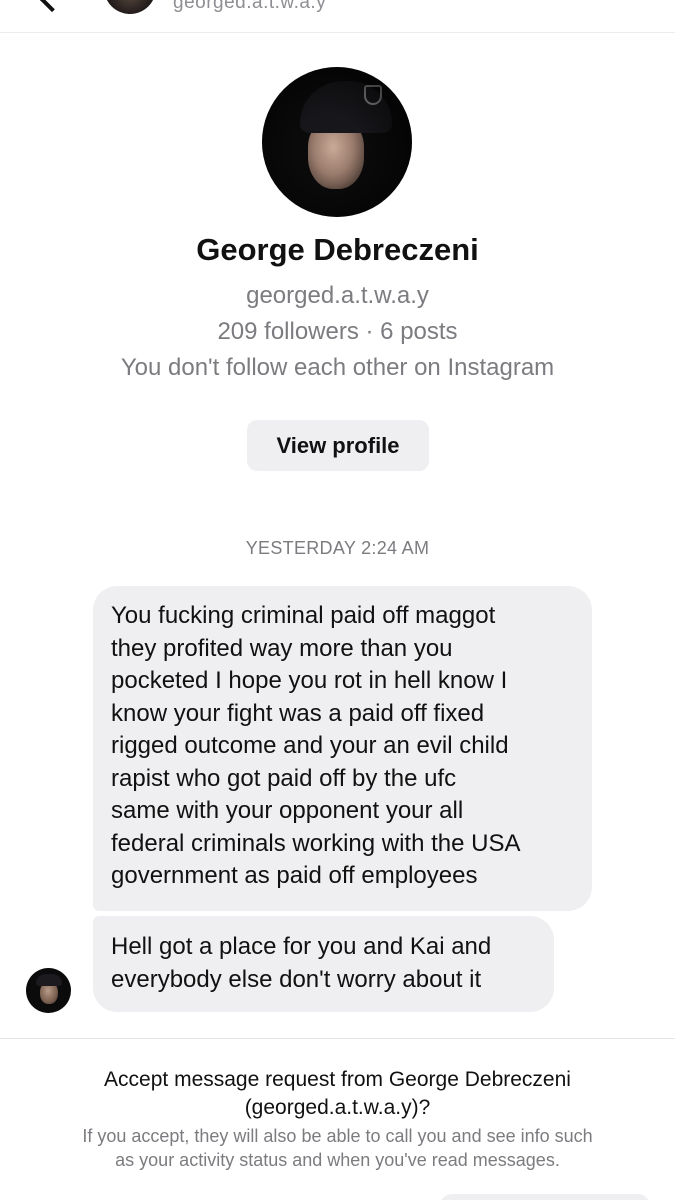 The image size is (675, 1200). What do you see at coordinates (48, 990) in the screenshot?
I see `sender-avatar` at bounding box center [48, 990].